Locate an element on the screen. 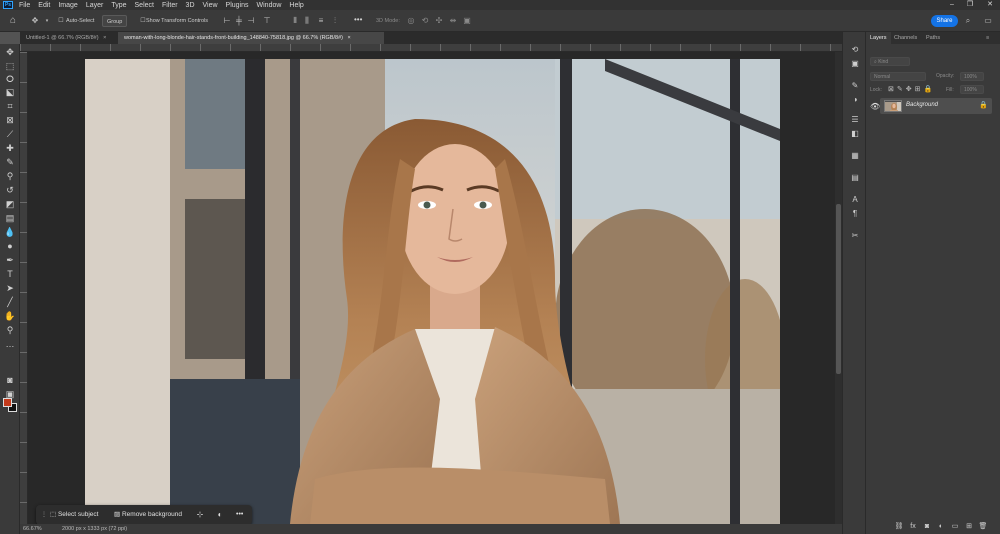 The width and height of the screenshot is (1000, 534). layer-name: Background is located at coordinates (922, 105).